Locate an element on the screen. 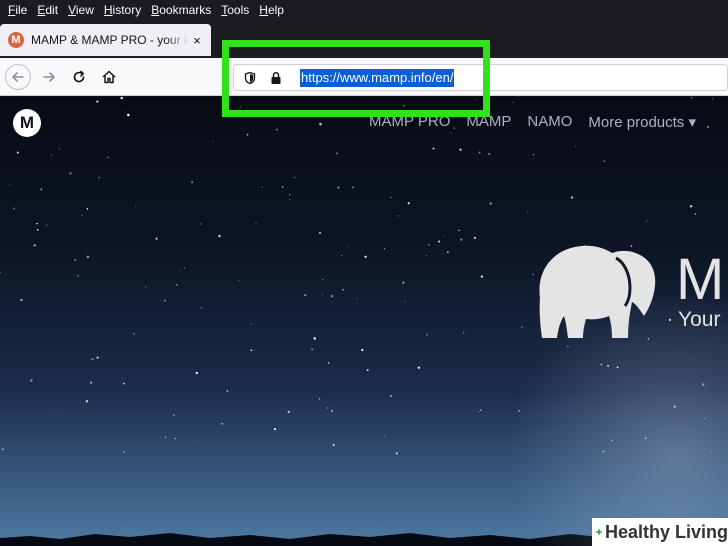 The image size is (728, 546). menu-history: History is located at coordinates (122, 10).